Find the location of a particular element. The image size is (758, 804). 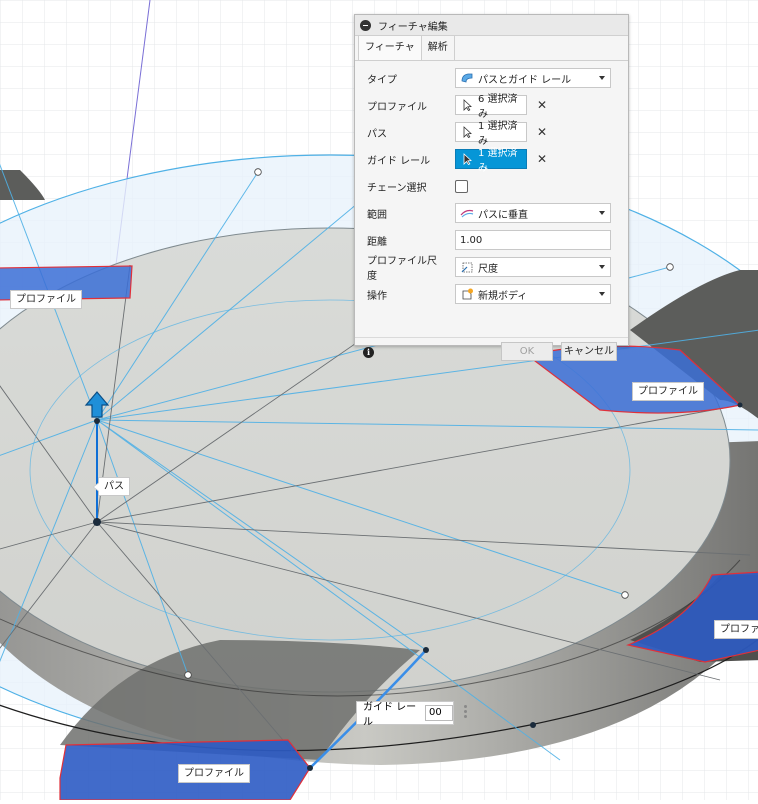

guide-rail-input-label: ガイド レール is located at coordinates (390, 715).